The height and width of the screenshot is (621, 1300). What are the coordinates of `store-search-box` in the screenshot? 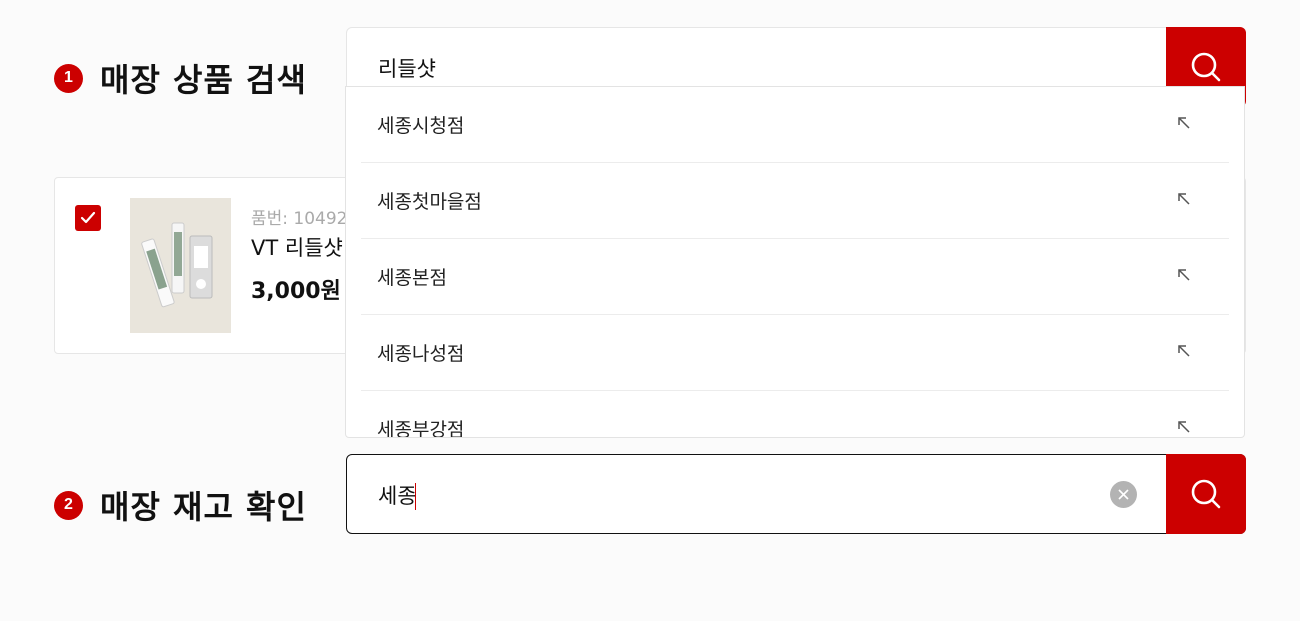 It's located at (796, 494).